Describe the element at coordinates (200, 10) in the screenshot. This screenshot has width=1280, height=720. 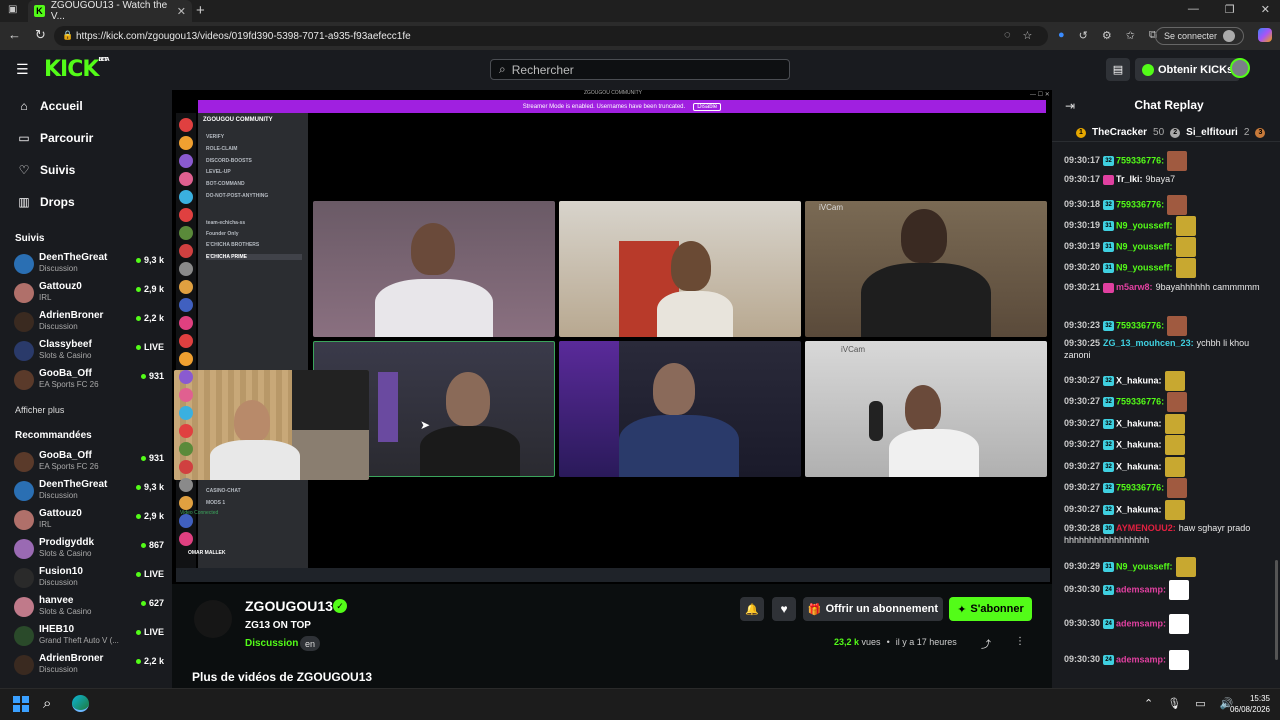
I see `new-tab-icon: +` at that location.